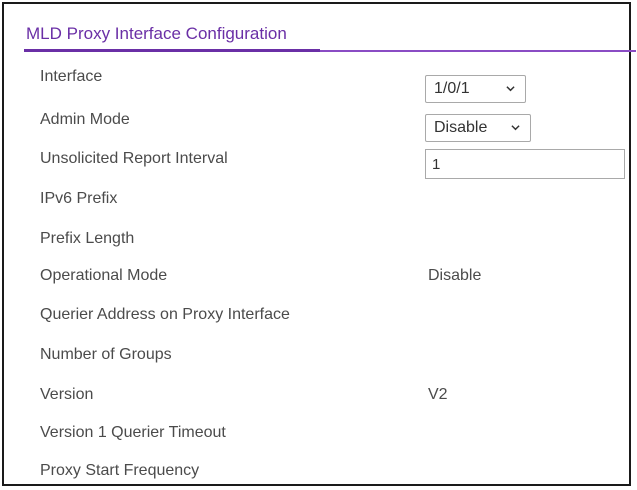  Describe the element at coordinates (475, 89) in the screenshot. I see `interface-select: 1/0/1` at that location.